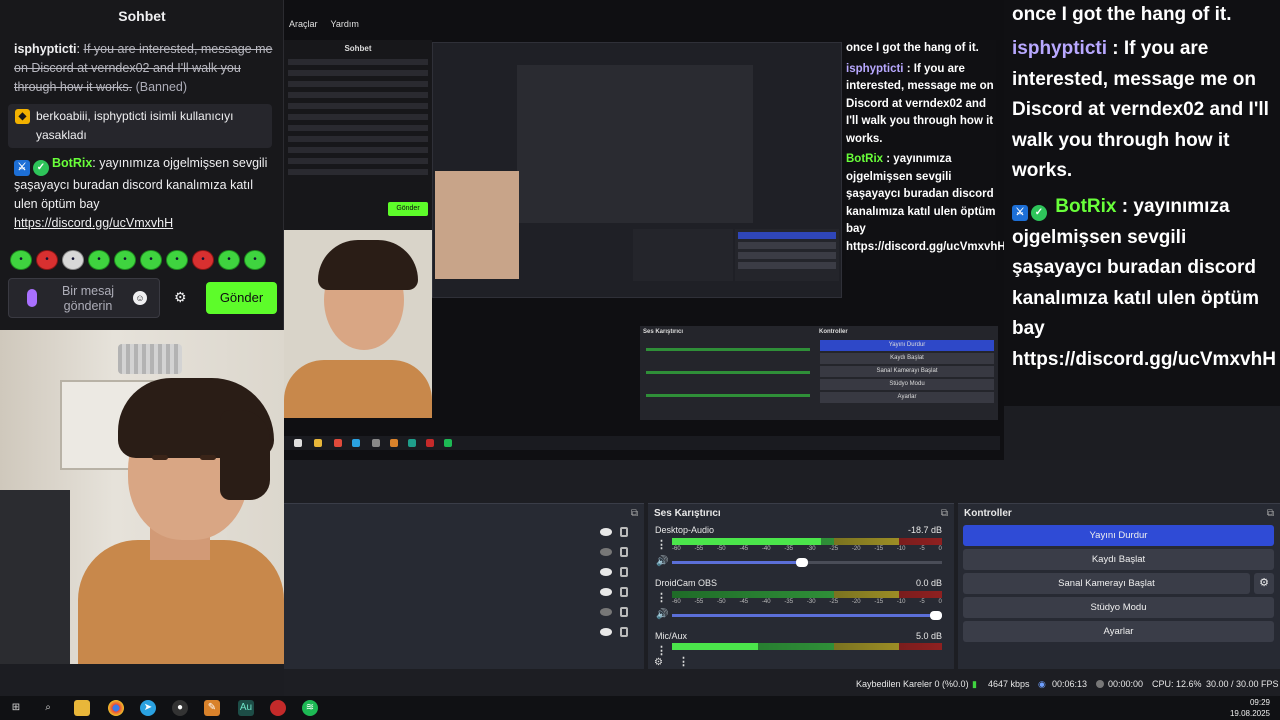  What do you see at coordinates (807, 594) in the screenshot?
I see `volume-meter` at bounding box center [807, 594].